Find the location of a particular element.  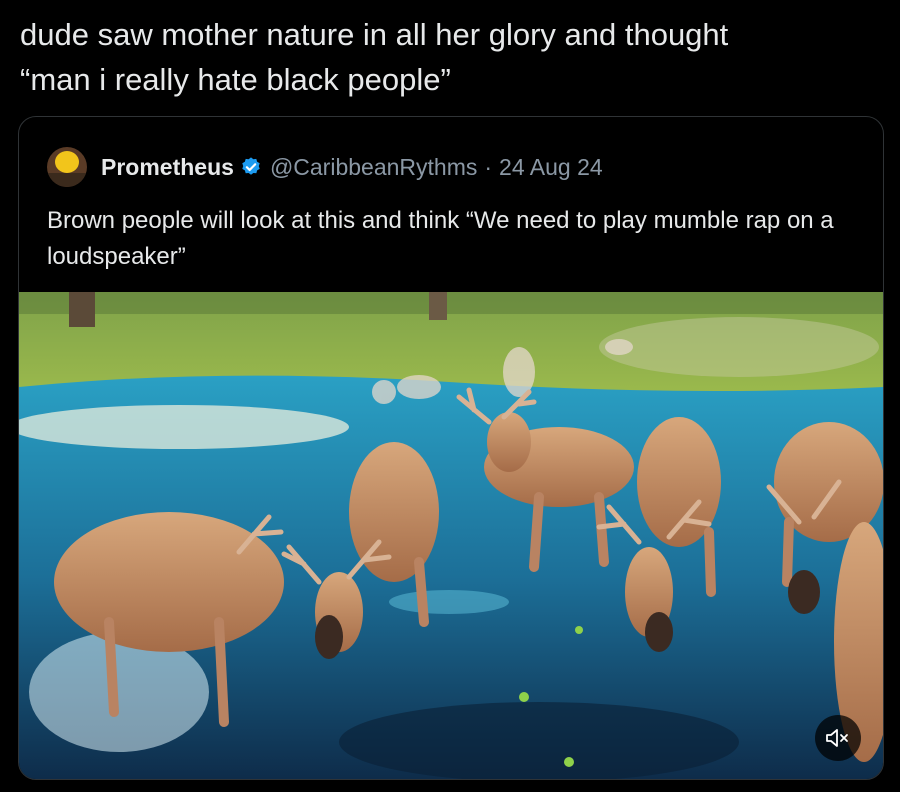

user-handle: @CaribbeanRythms is located at coordinates (373, 167).